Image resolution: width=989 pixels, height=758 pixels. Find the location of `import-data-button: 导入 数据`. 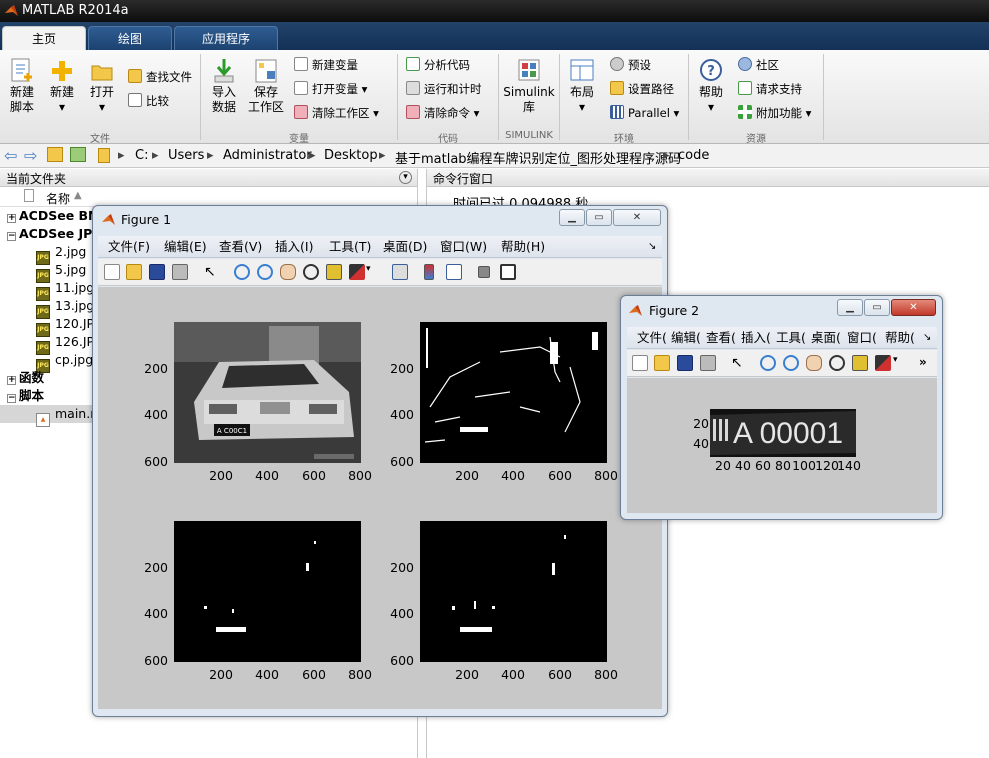

import-data-button: 导入 数据 is located at coordinates (224, 86).